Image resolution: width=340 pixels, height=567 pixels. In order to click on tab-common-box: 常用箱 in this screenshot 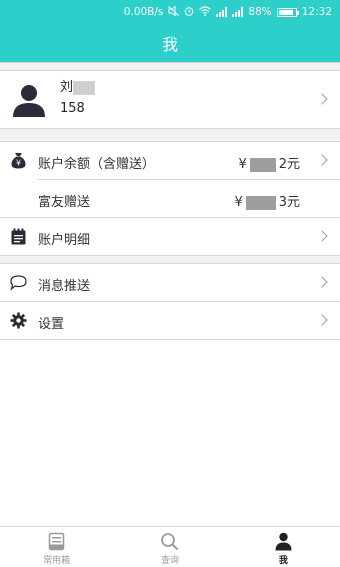, I will do `click(56, 547)`.